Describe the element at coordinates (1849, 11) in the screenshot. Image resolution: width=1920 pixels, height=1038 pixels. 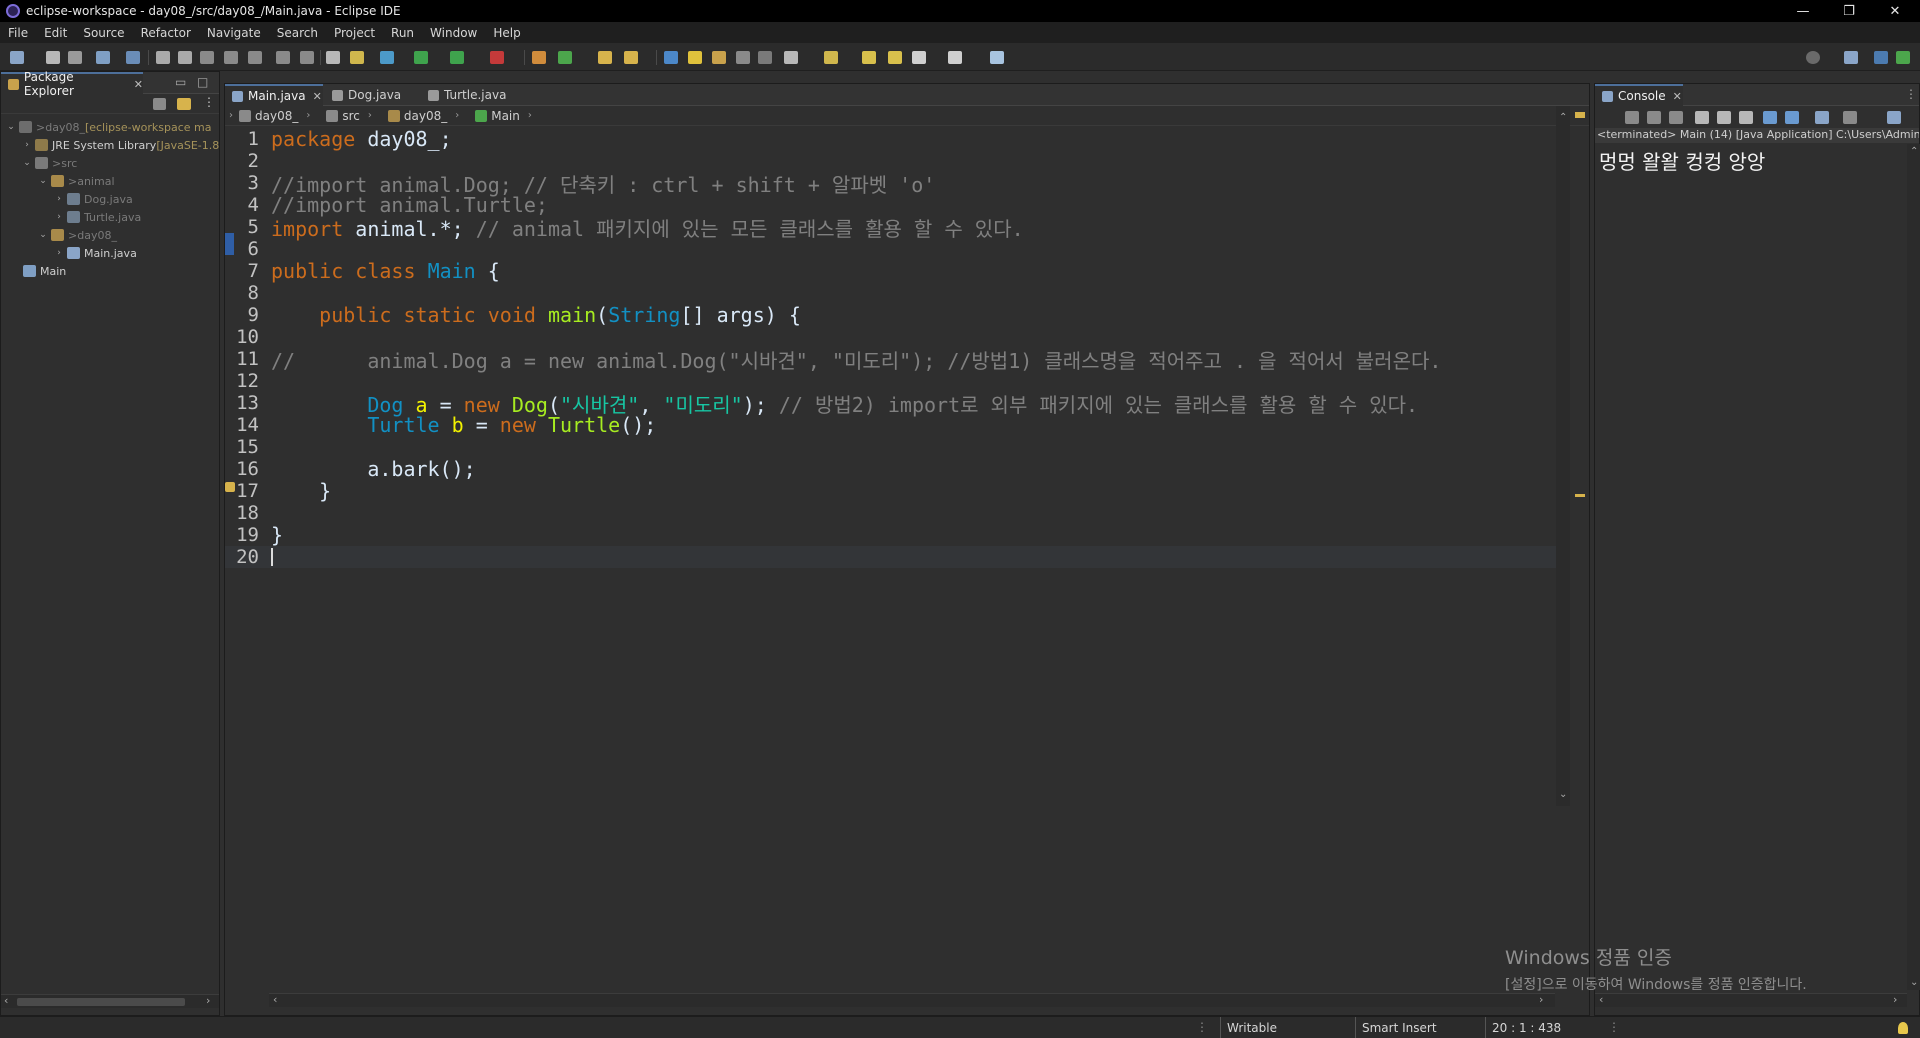
I see `restore-button: ❐` at that location.